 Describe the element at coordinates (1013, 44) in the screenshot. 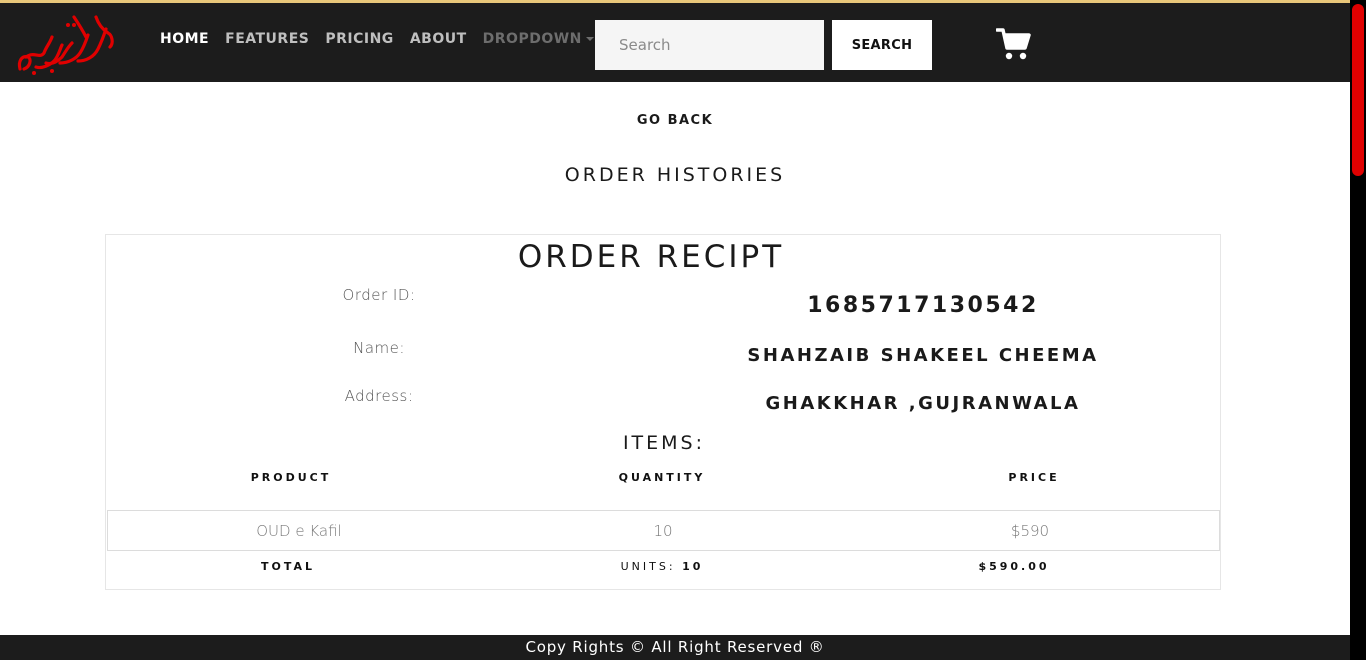

I see `cart-icon` at that location.